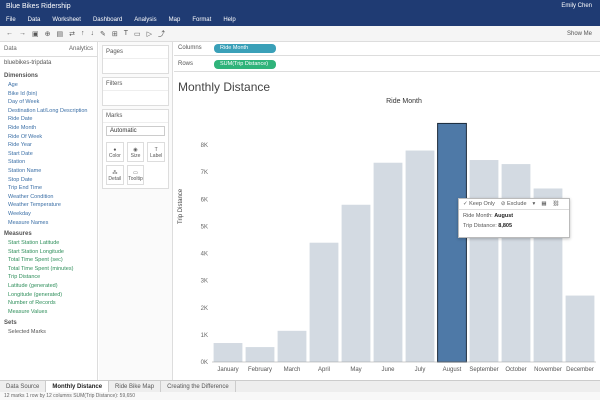 Image resolution: width=600 pixels, height=400 pixels. Describe the element at coordinates (60, 34) in the screenshot. I see `new-sheet-icon: ▤` at that location.